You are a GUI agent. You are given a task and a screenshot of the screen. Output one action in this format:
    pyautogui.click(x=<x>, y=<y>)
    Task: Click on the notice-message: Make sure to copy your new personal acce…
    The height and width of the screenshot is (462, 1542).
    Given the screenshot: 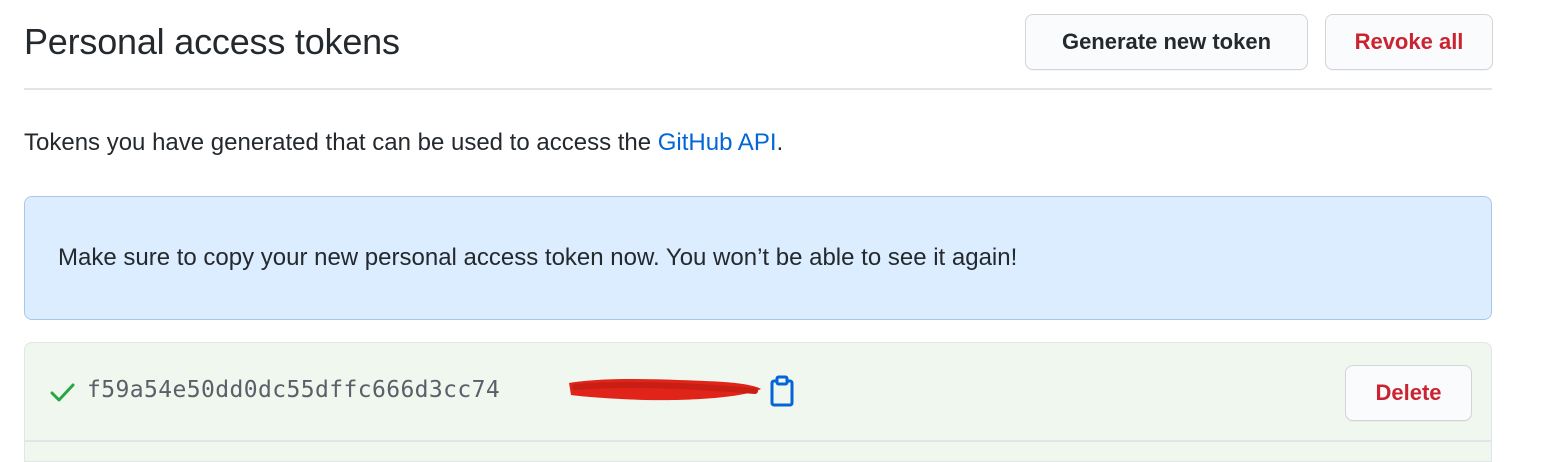 What is the action you would take?
    pyautogui.click(x=538, y=257)
    